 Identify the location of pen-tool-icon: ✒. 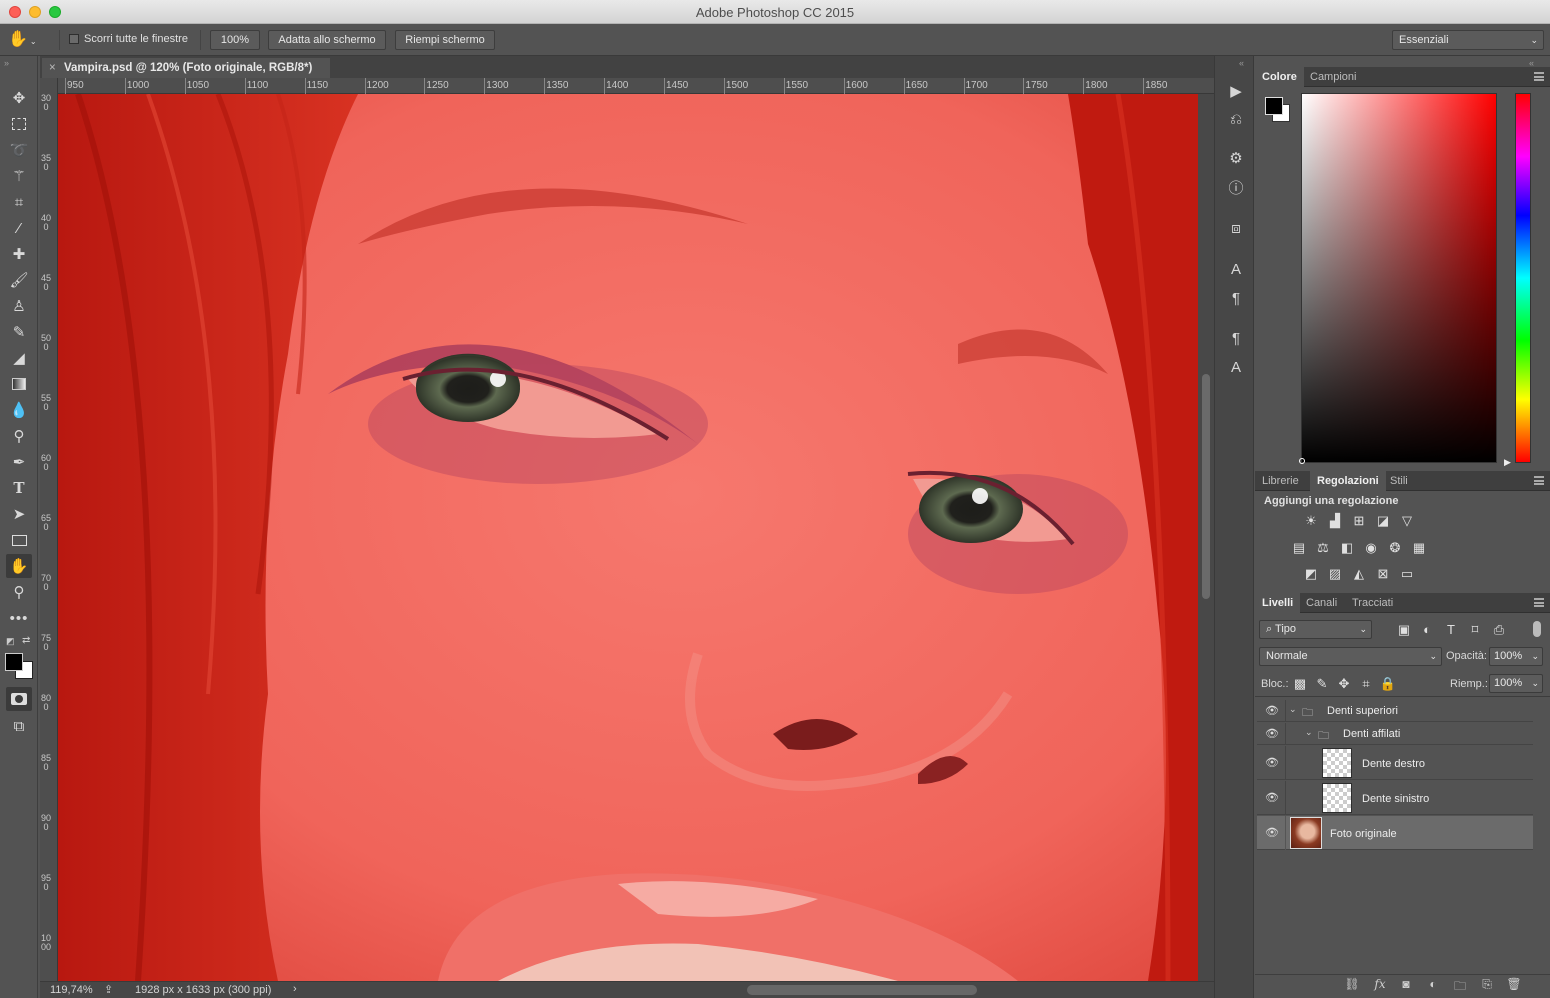
(19, 462).